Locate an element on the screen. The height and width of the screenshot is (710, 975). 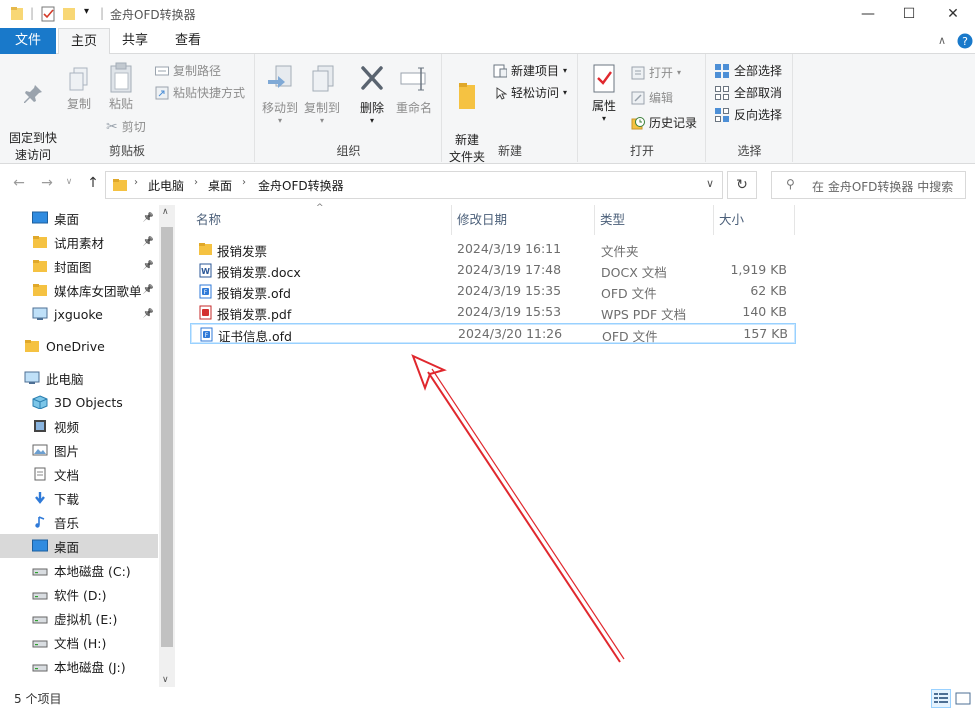
copy-to-icon is located at coordinates (323, 78).